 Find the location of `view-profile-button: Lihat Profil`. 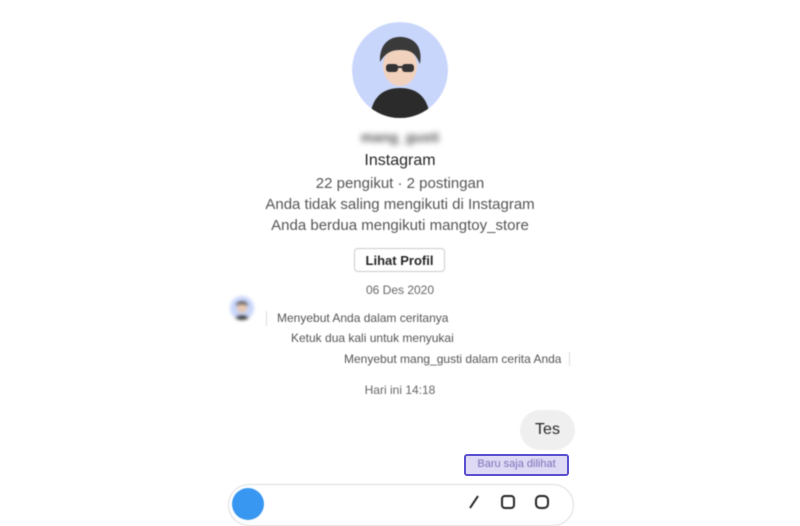

view-profile-button: Lihat Profil is located at coordinates (399, 260).